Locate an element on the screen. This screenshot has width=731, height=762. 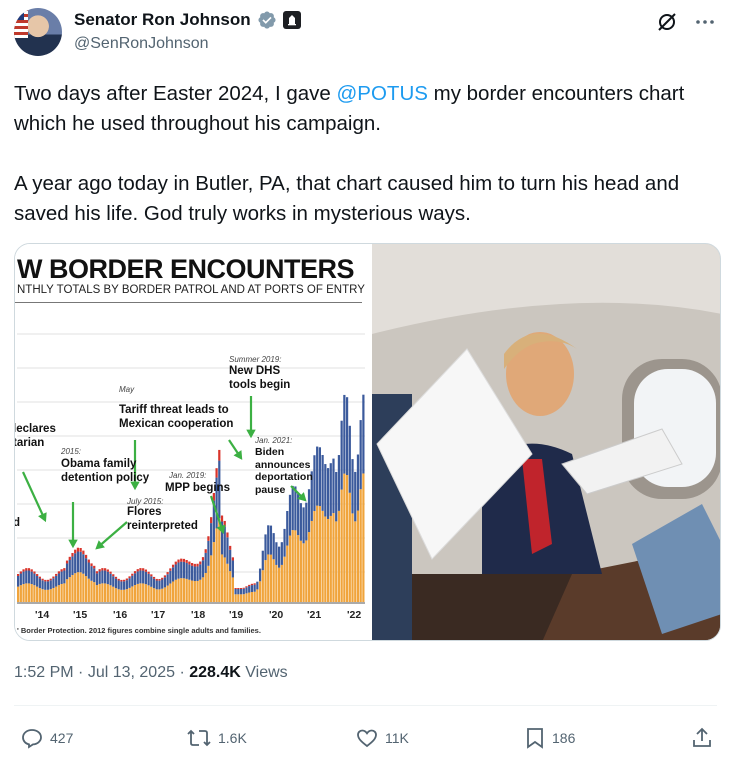
repost-icon is located at coordinates (199, 738).